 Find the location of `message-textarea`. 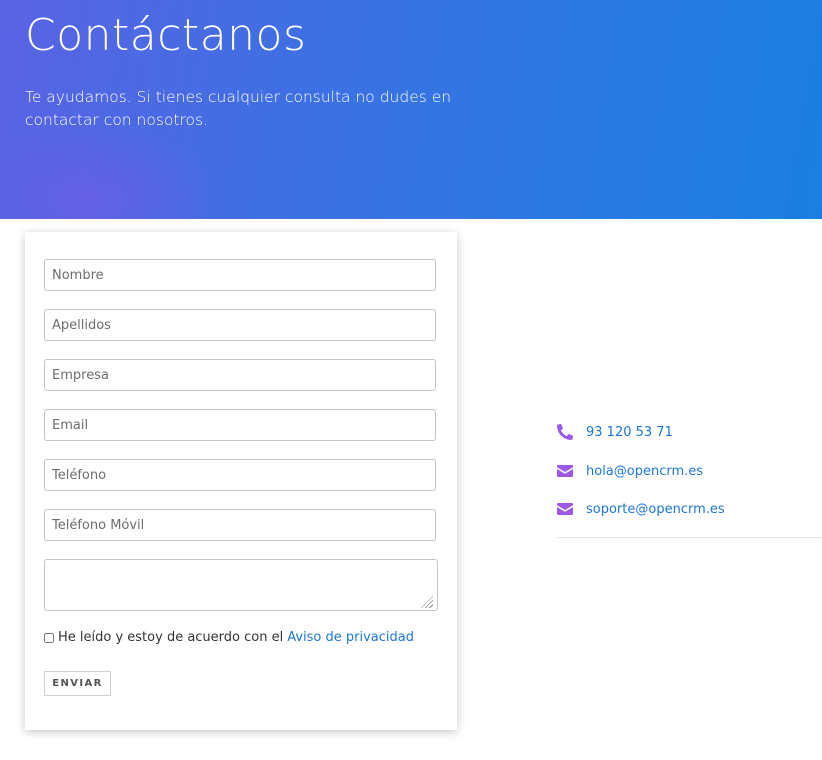

message-textarea is located at coordinates (241, 585).